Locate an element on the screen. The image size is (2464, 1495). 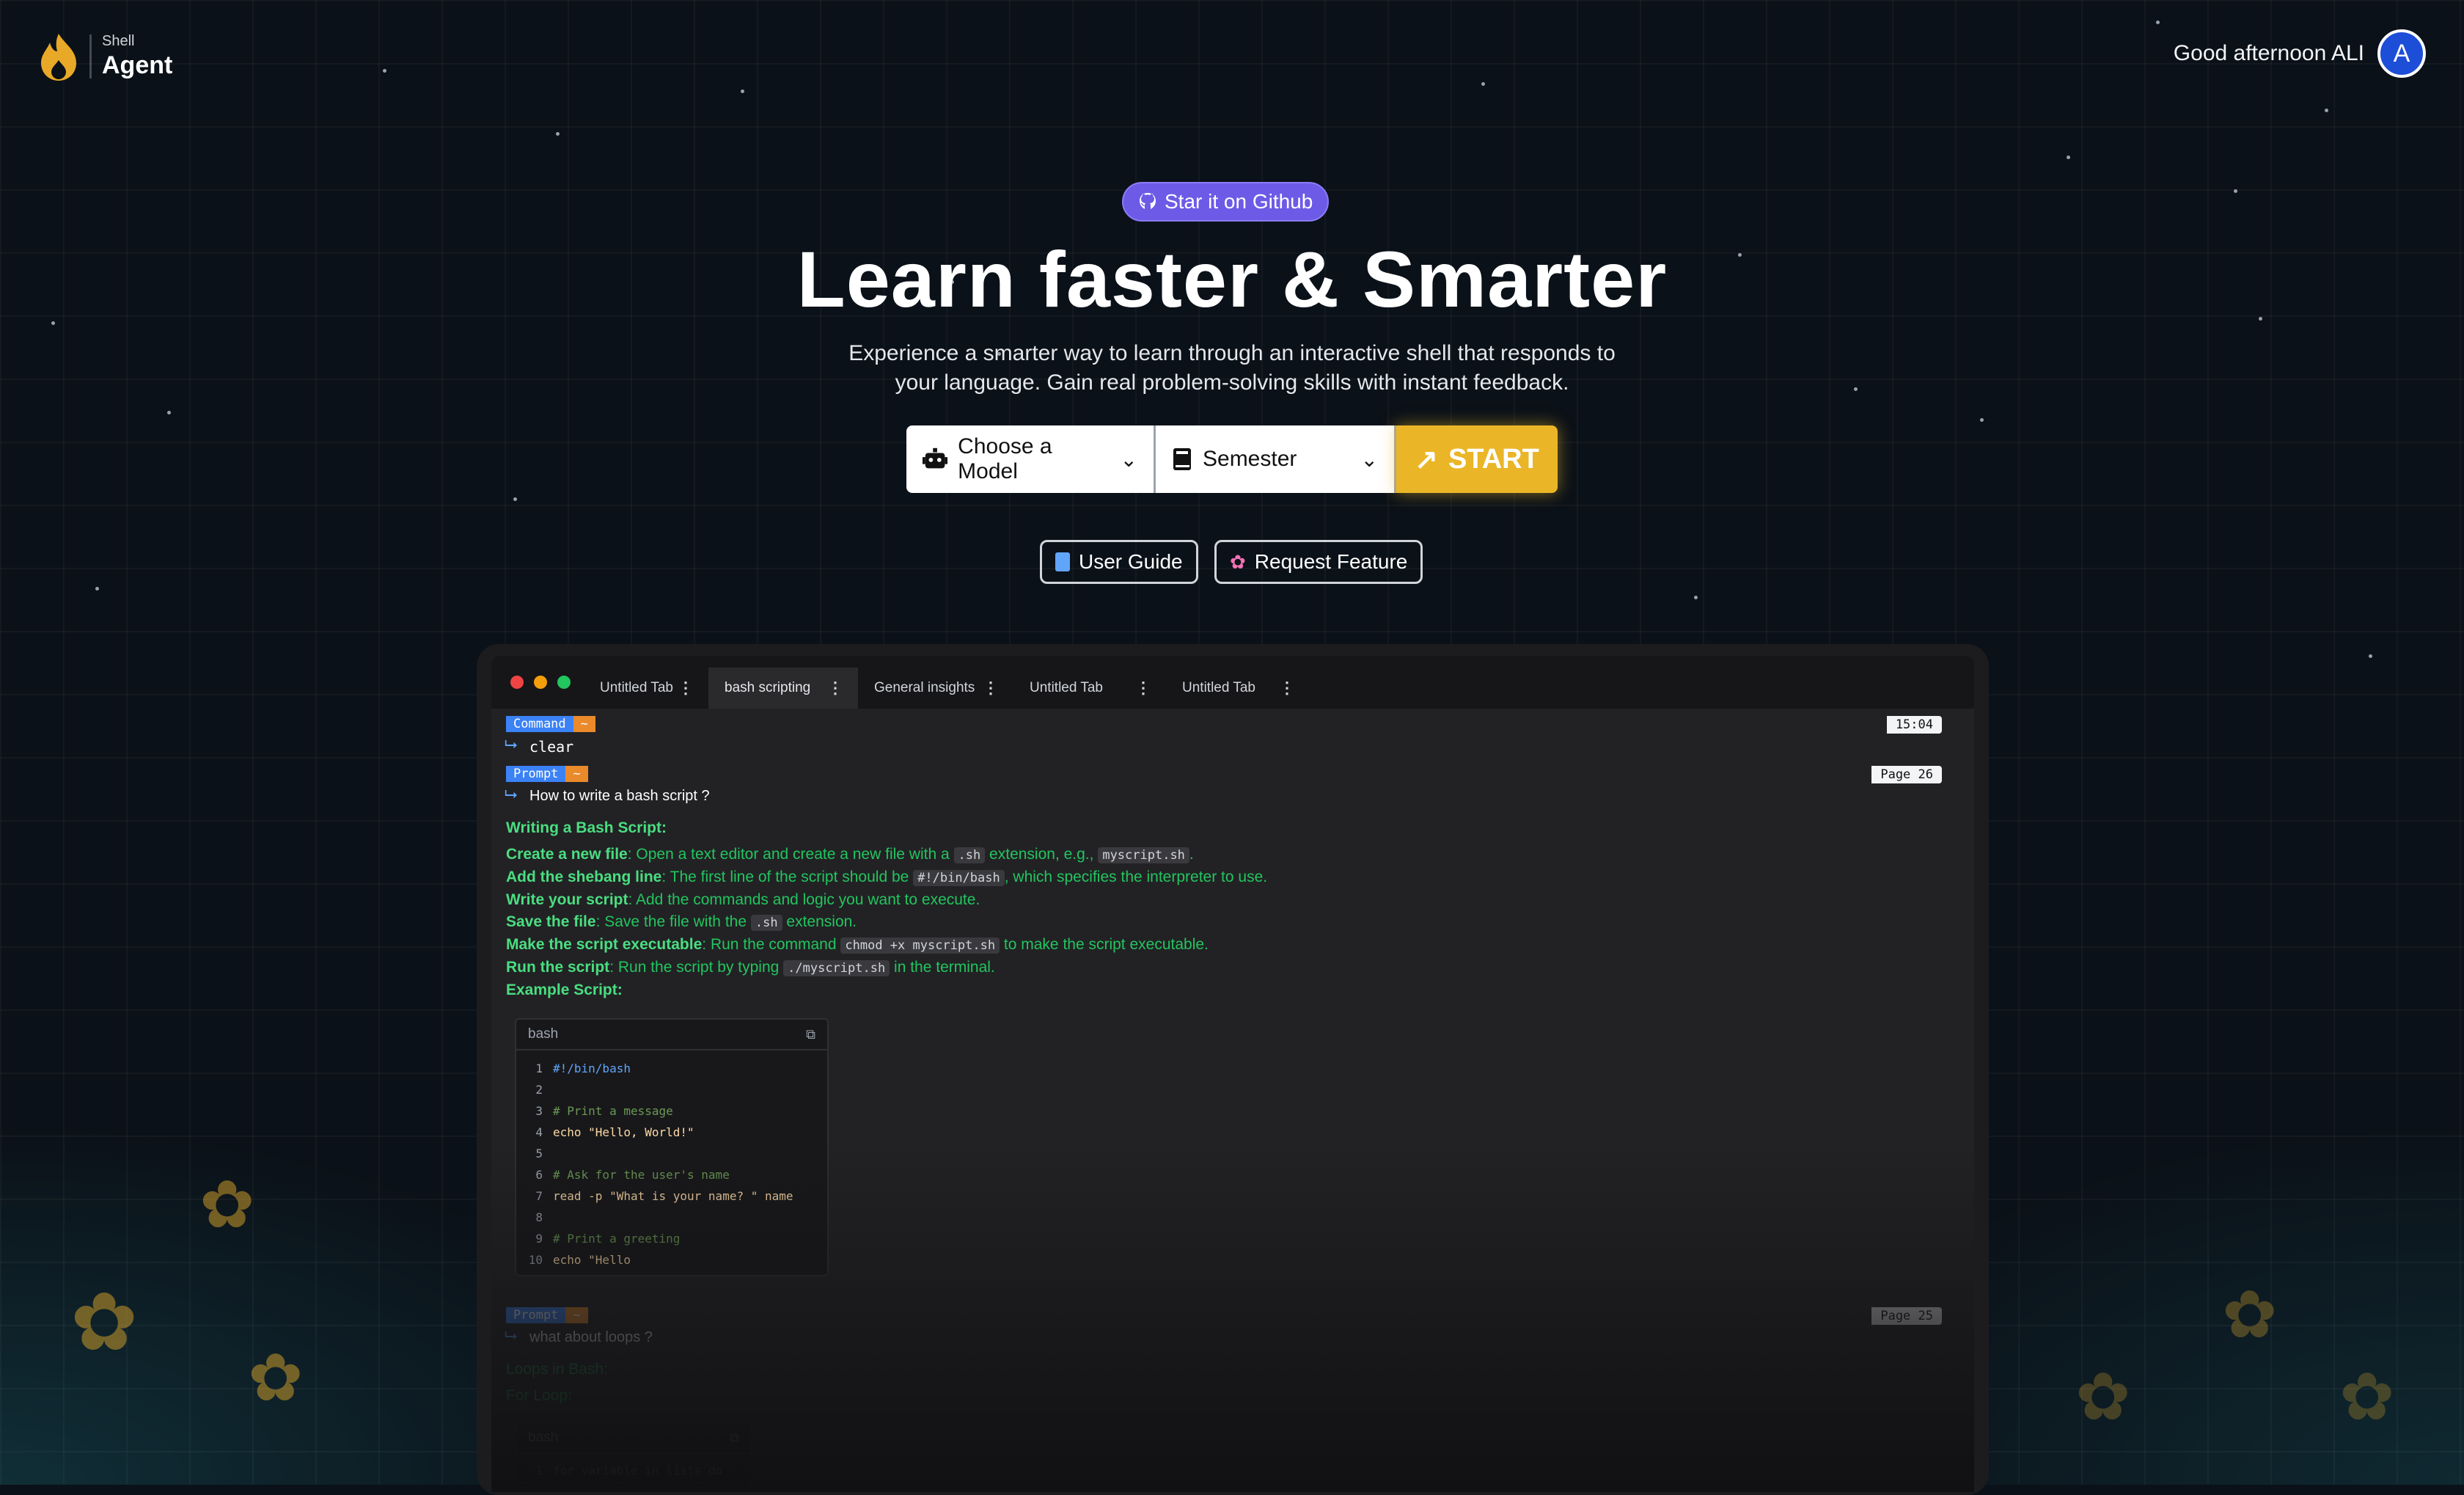
semester-select: Semester ⌄ is located at coordinates (1276, 459).